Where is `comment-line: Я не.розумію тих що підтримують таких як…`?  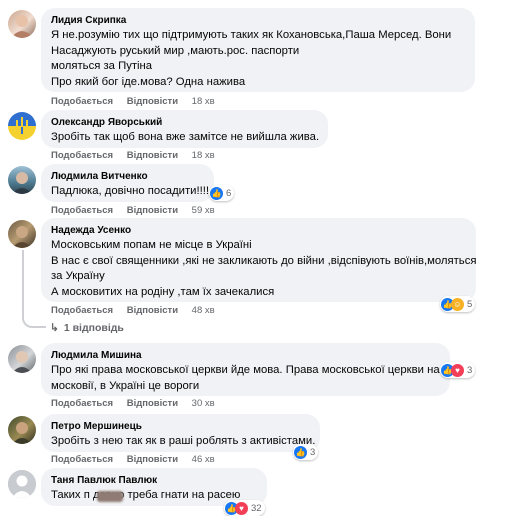
comment-line: Я не.розумію тих що підтримують таких як… is located at coordinates (251, 35).